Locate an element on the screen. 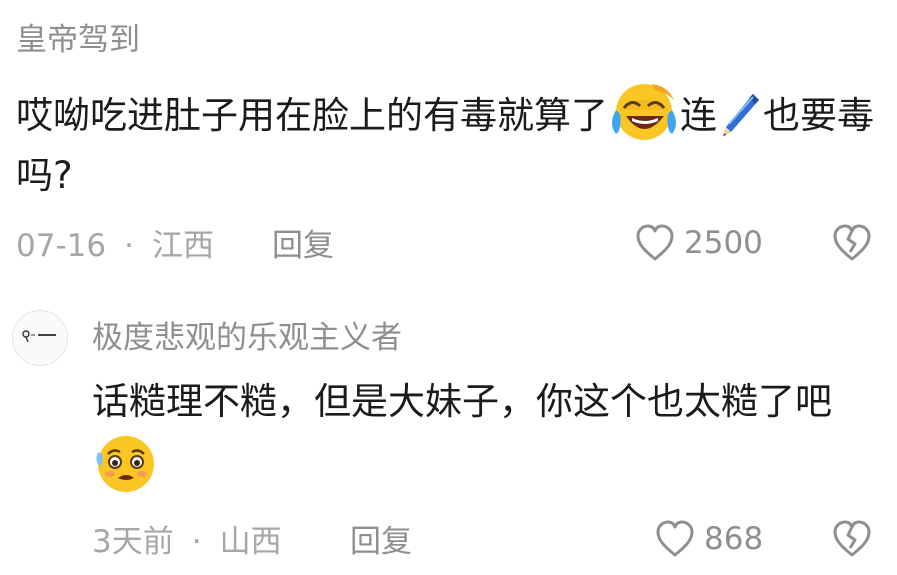 Image resolution: width=897 pixels, height=575 pixels. comment-text-part: 连 is located at coordinates (698, 115).